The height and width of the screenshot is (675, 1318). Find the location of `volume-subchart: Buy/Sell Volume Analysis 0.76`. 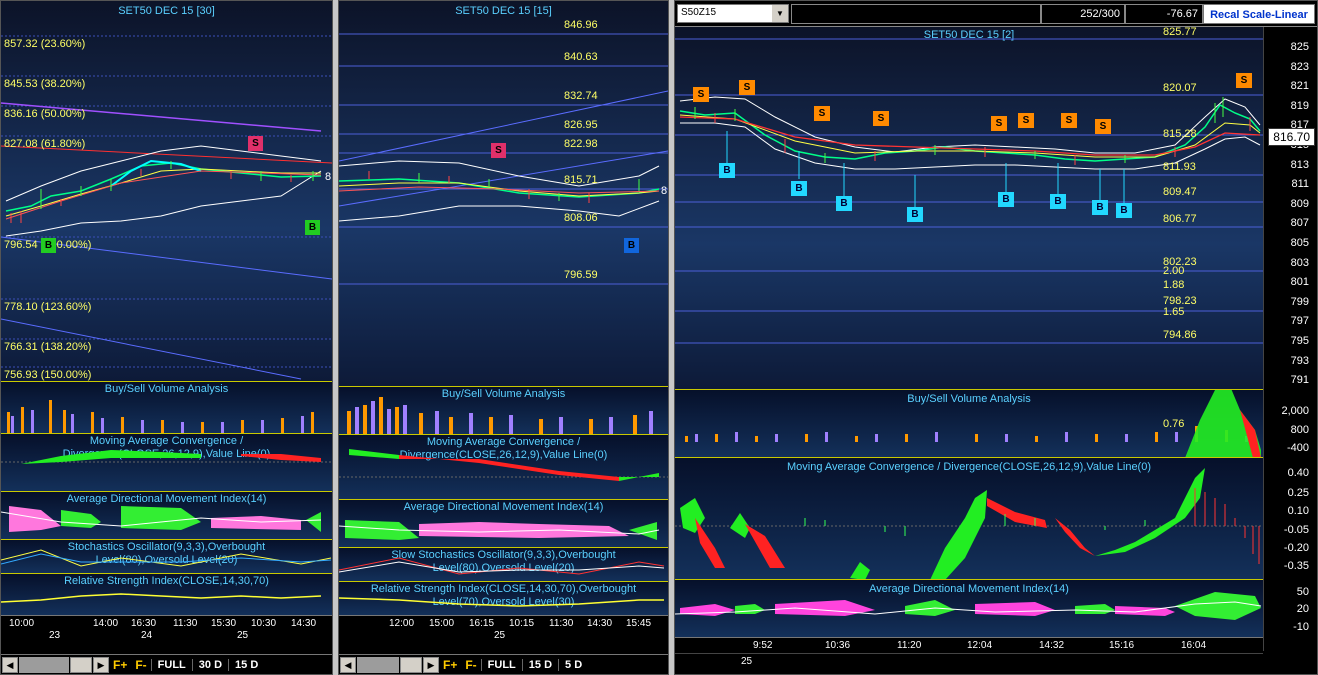

volume-subchart: Buy/Sell Volume Analysis 0.76 is located at coordinates (969, 423).